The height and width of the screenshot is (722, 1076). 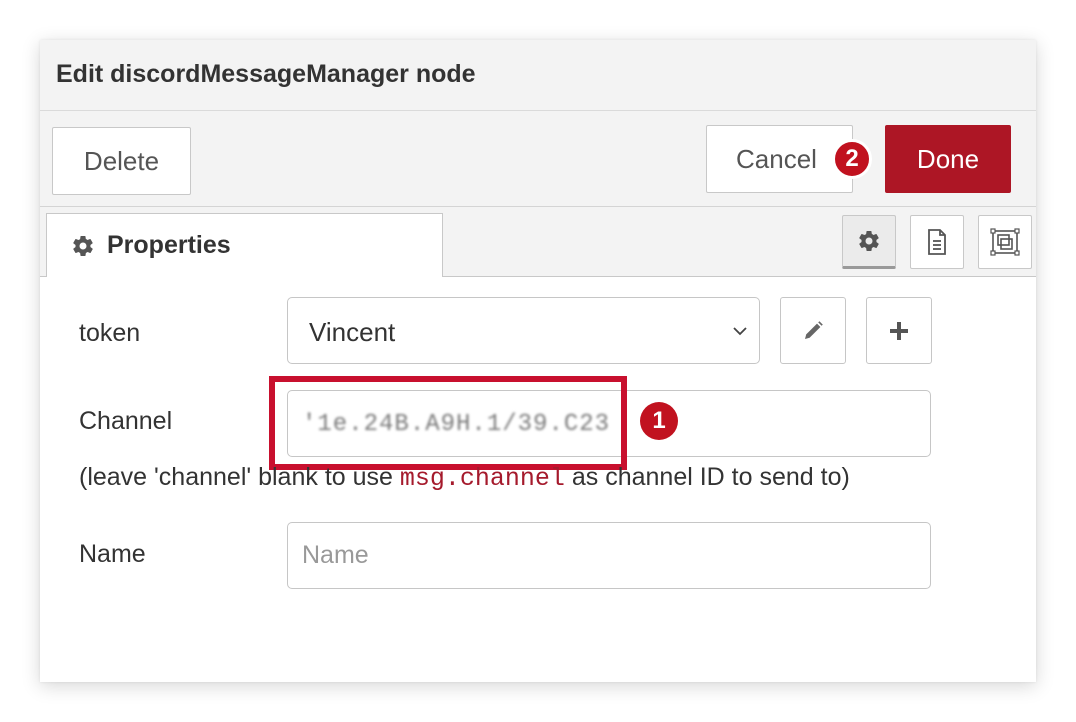 What do you see at coordinates (121, 161) in the screenshot?
I see `delete-button: Delete` at bounding box center [121, 161].